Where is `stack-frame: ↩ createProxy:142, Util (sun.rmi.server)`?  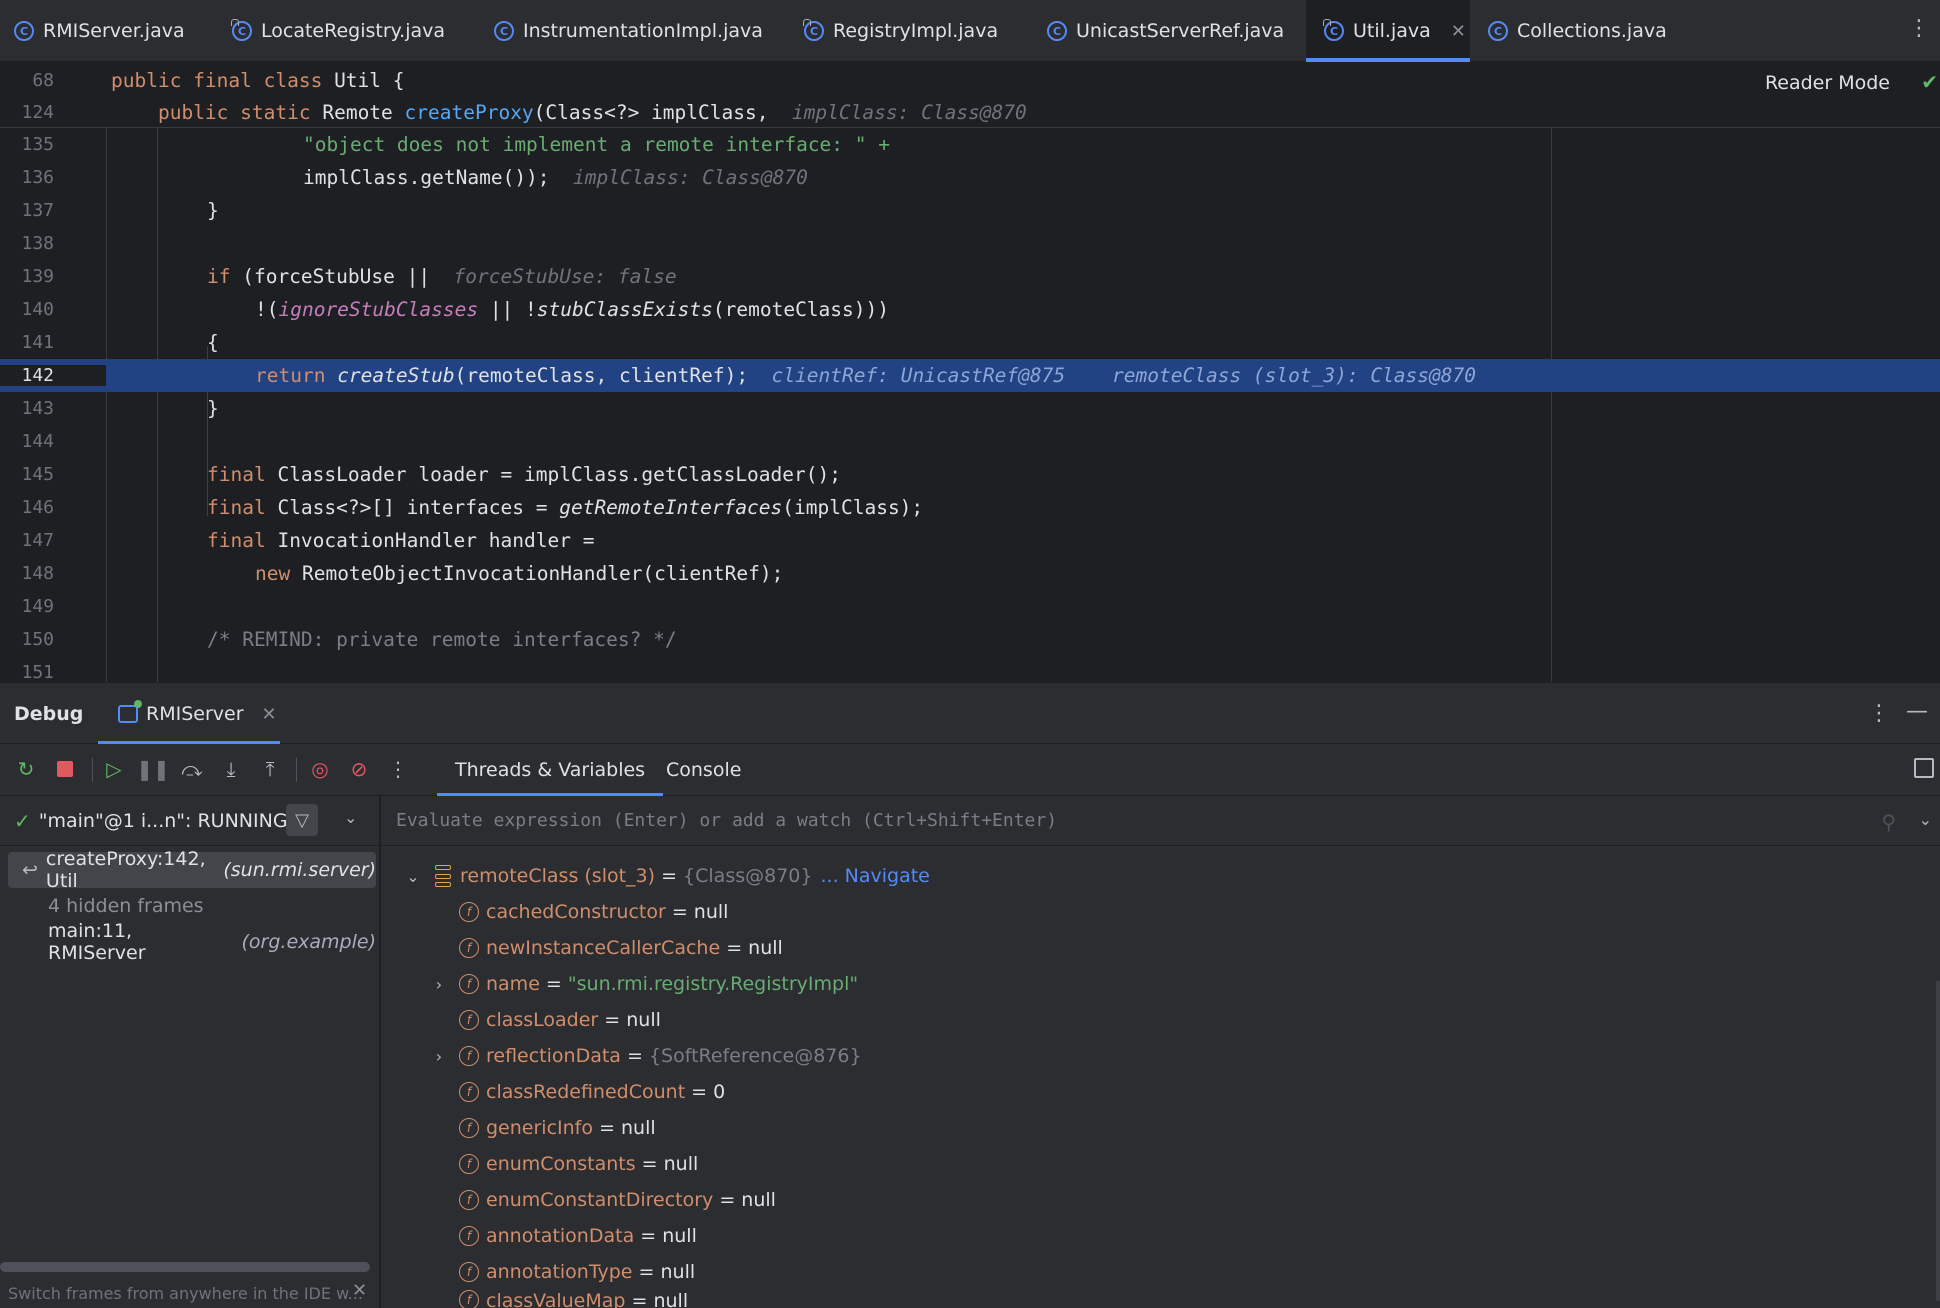
stack-frame: ↩ createProxy:142, Util (sun.rmi.server) is located at coordinates (192, 870).